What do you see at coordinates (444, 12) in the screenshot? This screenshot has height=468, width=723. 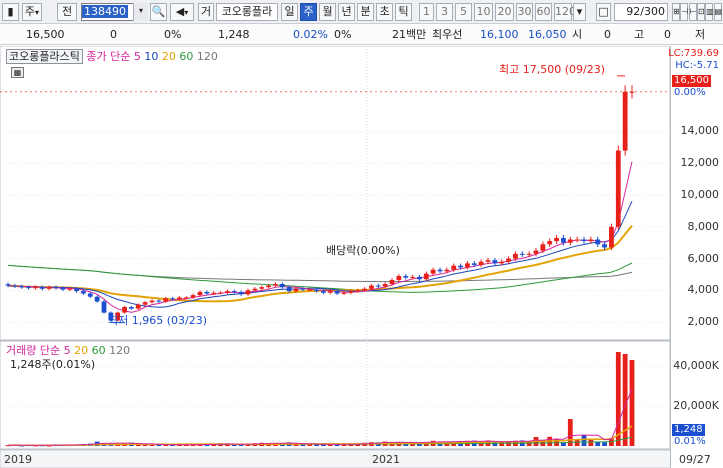 I see `interval-button-3: 3` at bounding box center [444, 12].